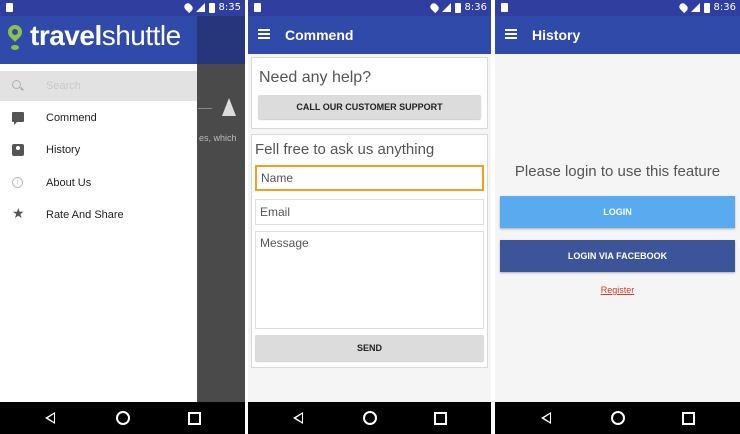 This screenshot has width=740, height=434. What do you see at coordinates (369, 93) in the screenshot?
I see `help-card: Need any help? CALL OUR CUSTOMER SUPPORT` at bounding box center [369, 93].